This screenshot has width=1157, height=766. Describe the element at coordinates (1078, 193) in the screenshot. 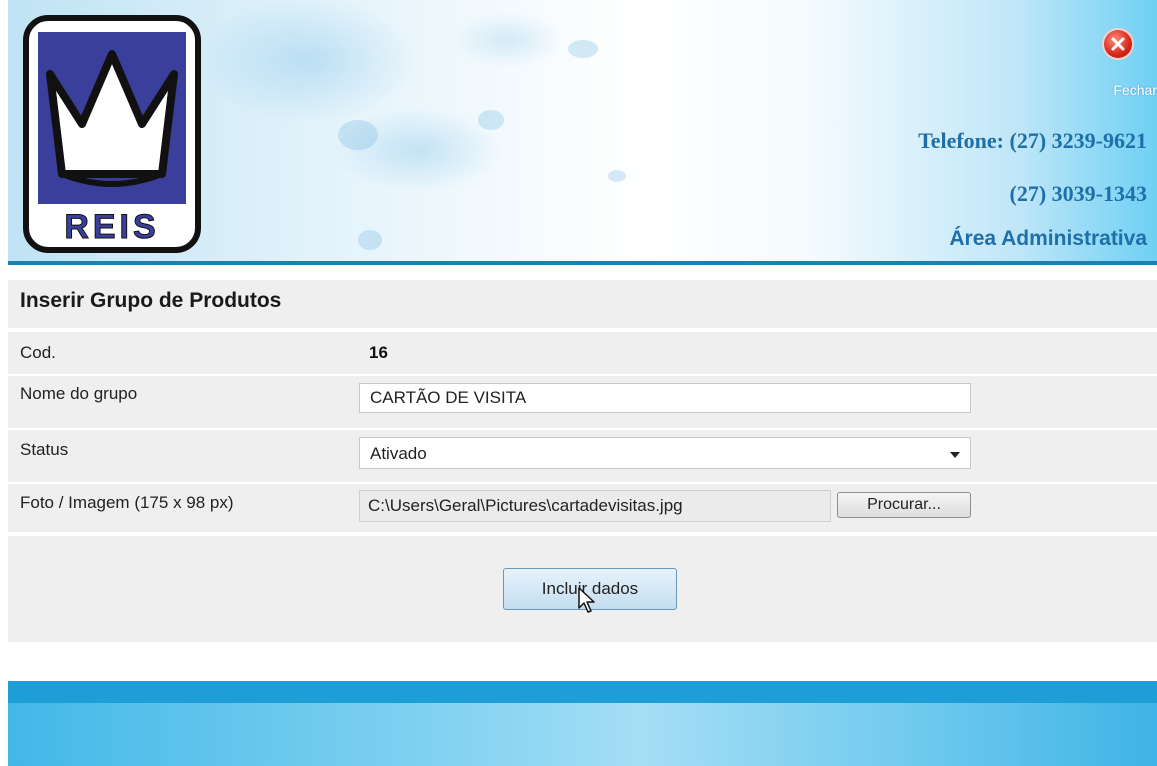

I see `phone-line-2: (27) 3039-1343` at that location.